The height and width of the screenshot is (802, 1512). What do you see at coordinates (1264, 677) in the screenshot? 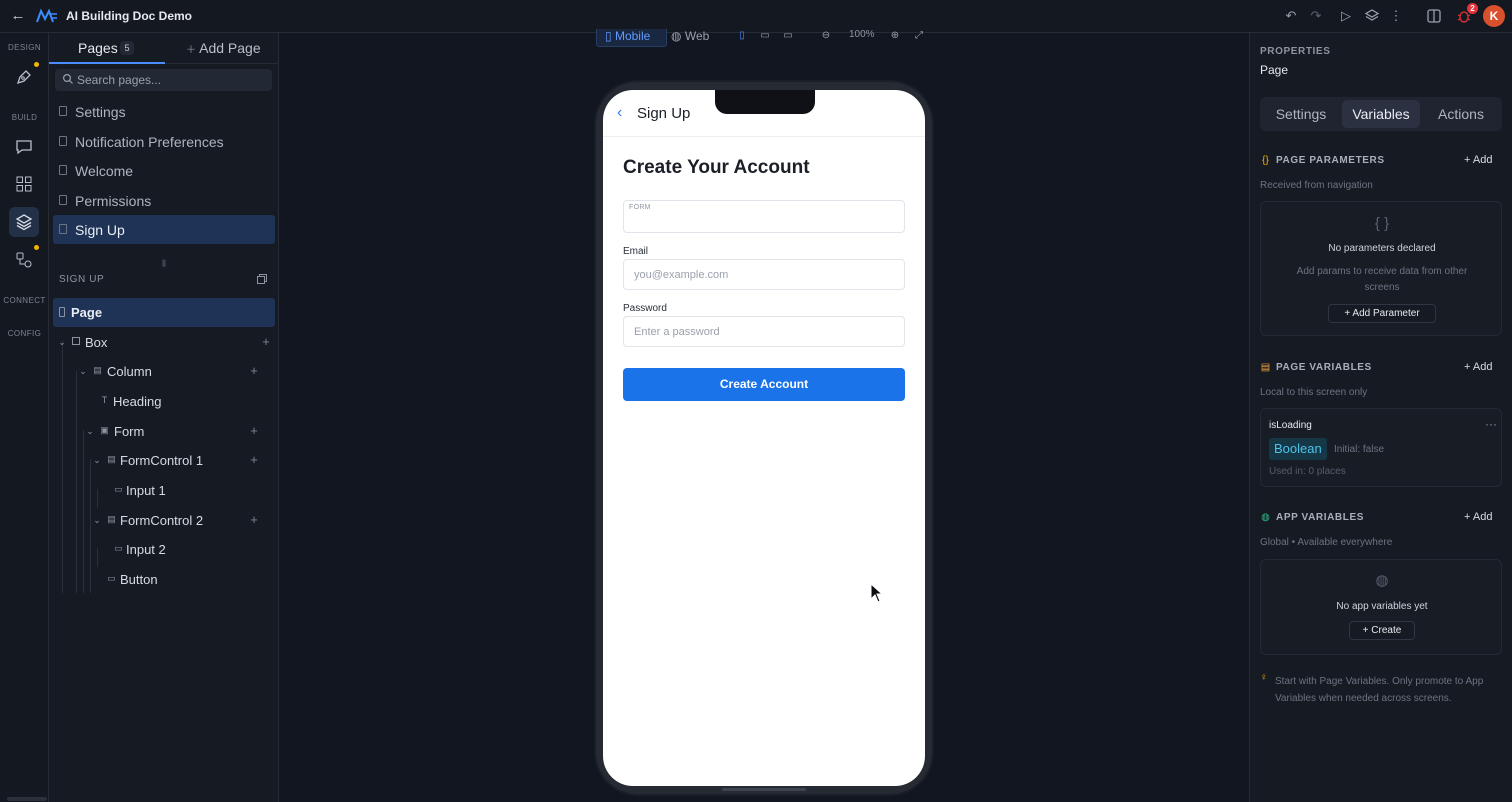
I see `lightbulb-icon: ♀` at bounding box center [1264, 677].